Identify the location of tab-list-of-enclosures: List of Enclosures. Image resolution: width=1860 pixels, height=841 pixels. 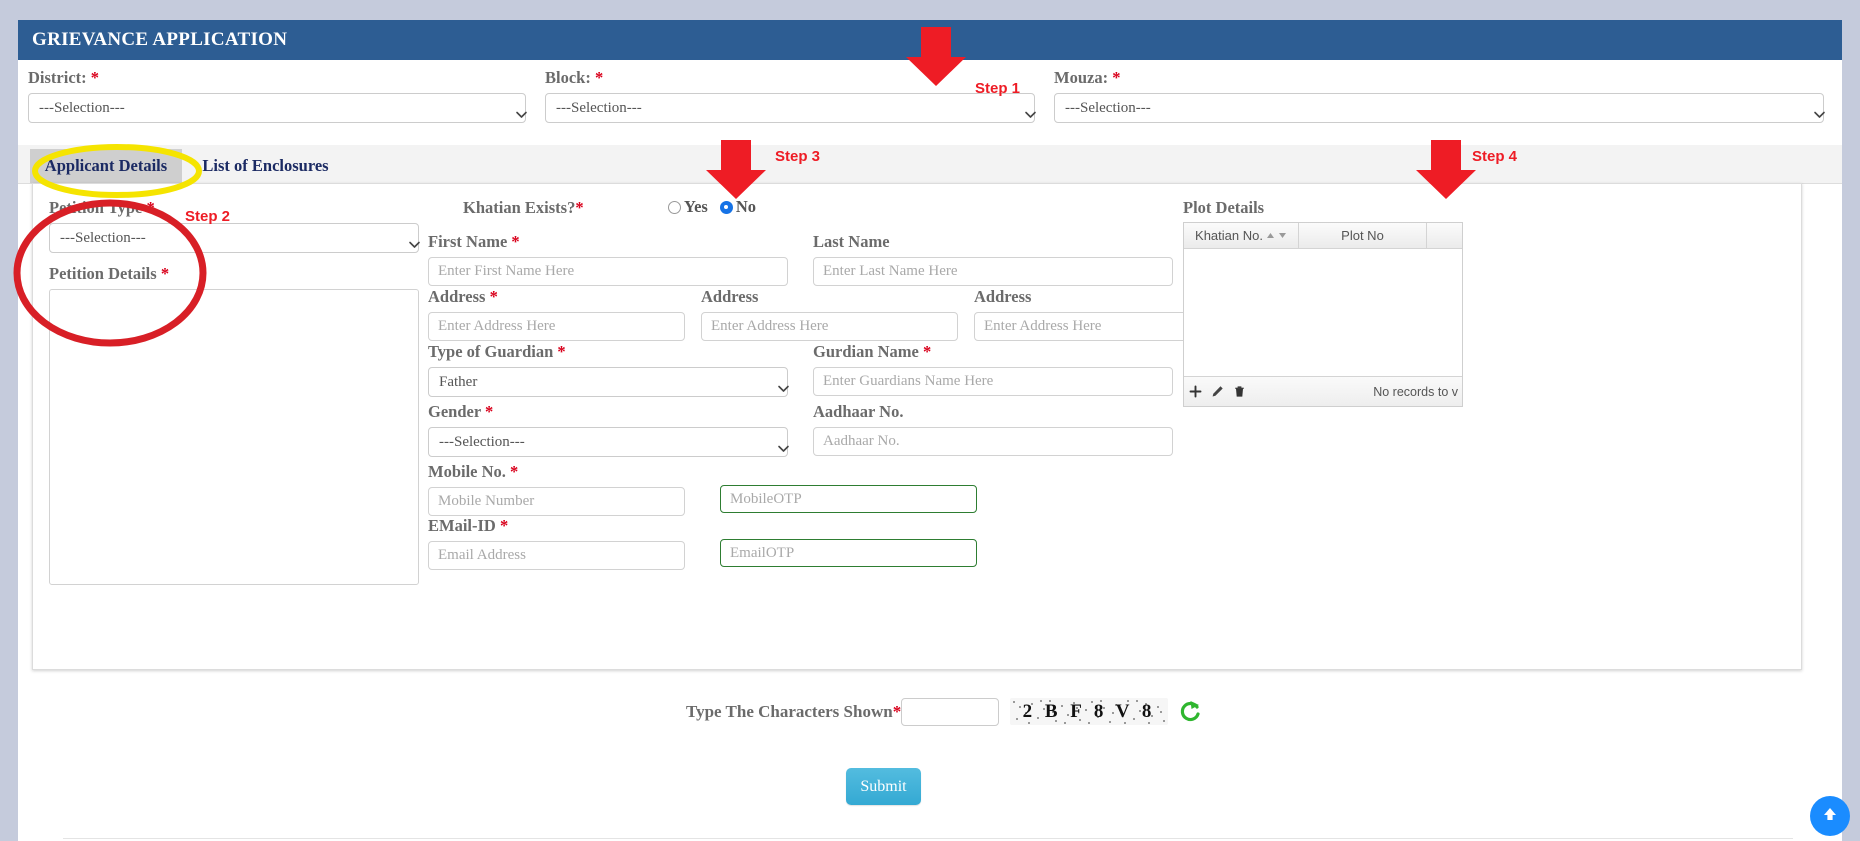
(265, 166).